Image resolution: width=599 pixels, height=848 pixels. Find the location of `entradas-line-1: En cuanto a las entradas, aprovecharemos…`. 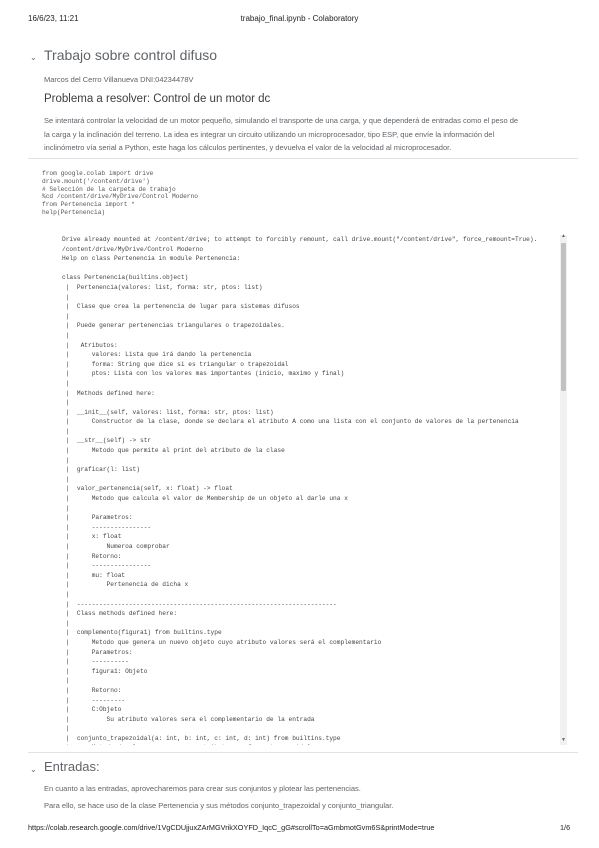

entradas-line-1: En cuanto a las entradas, aprovecharemos… is located at coordinates (202, 788).